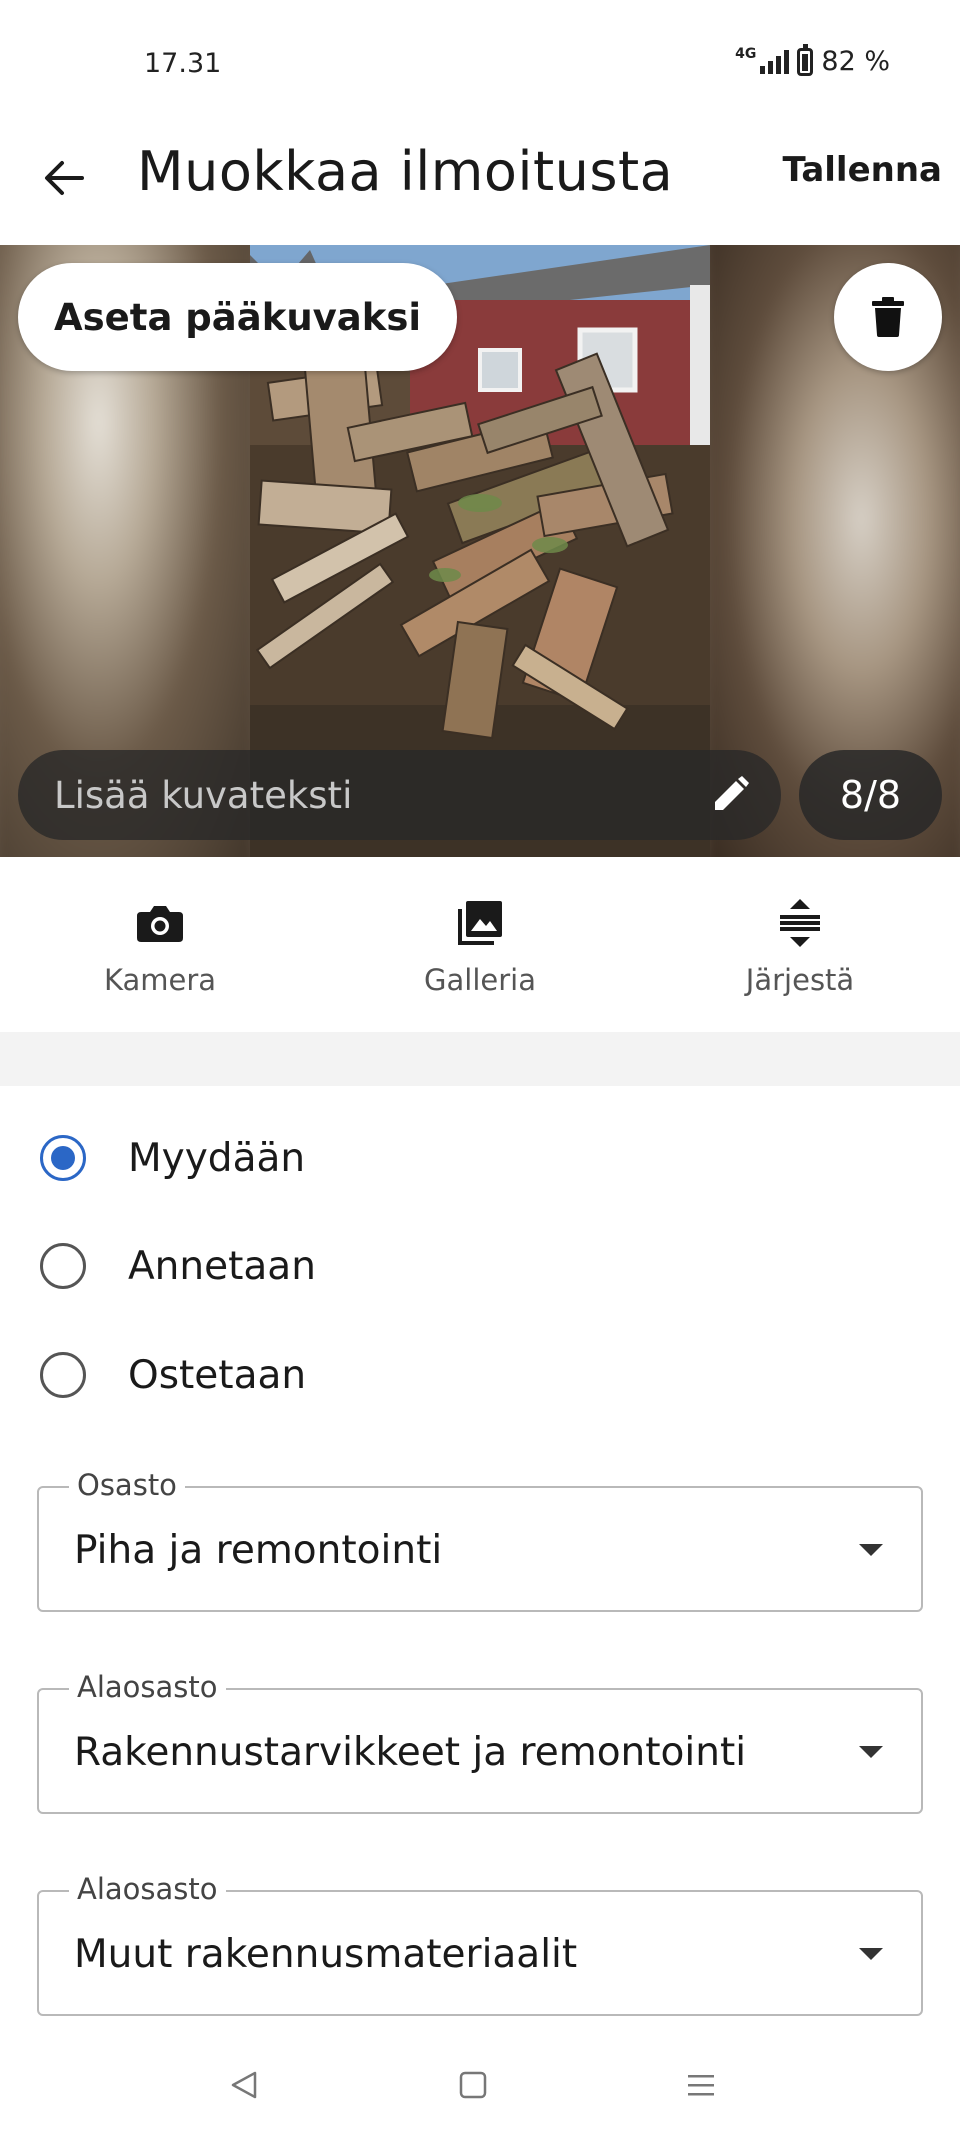 The width and height of the screenshot is (960, 2133). I want to click on battery-icon, so click(805, 59).